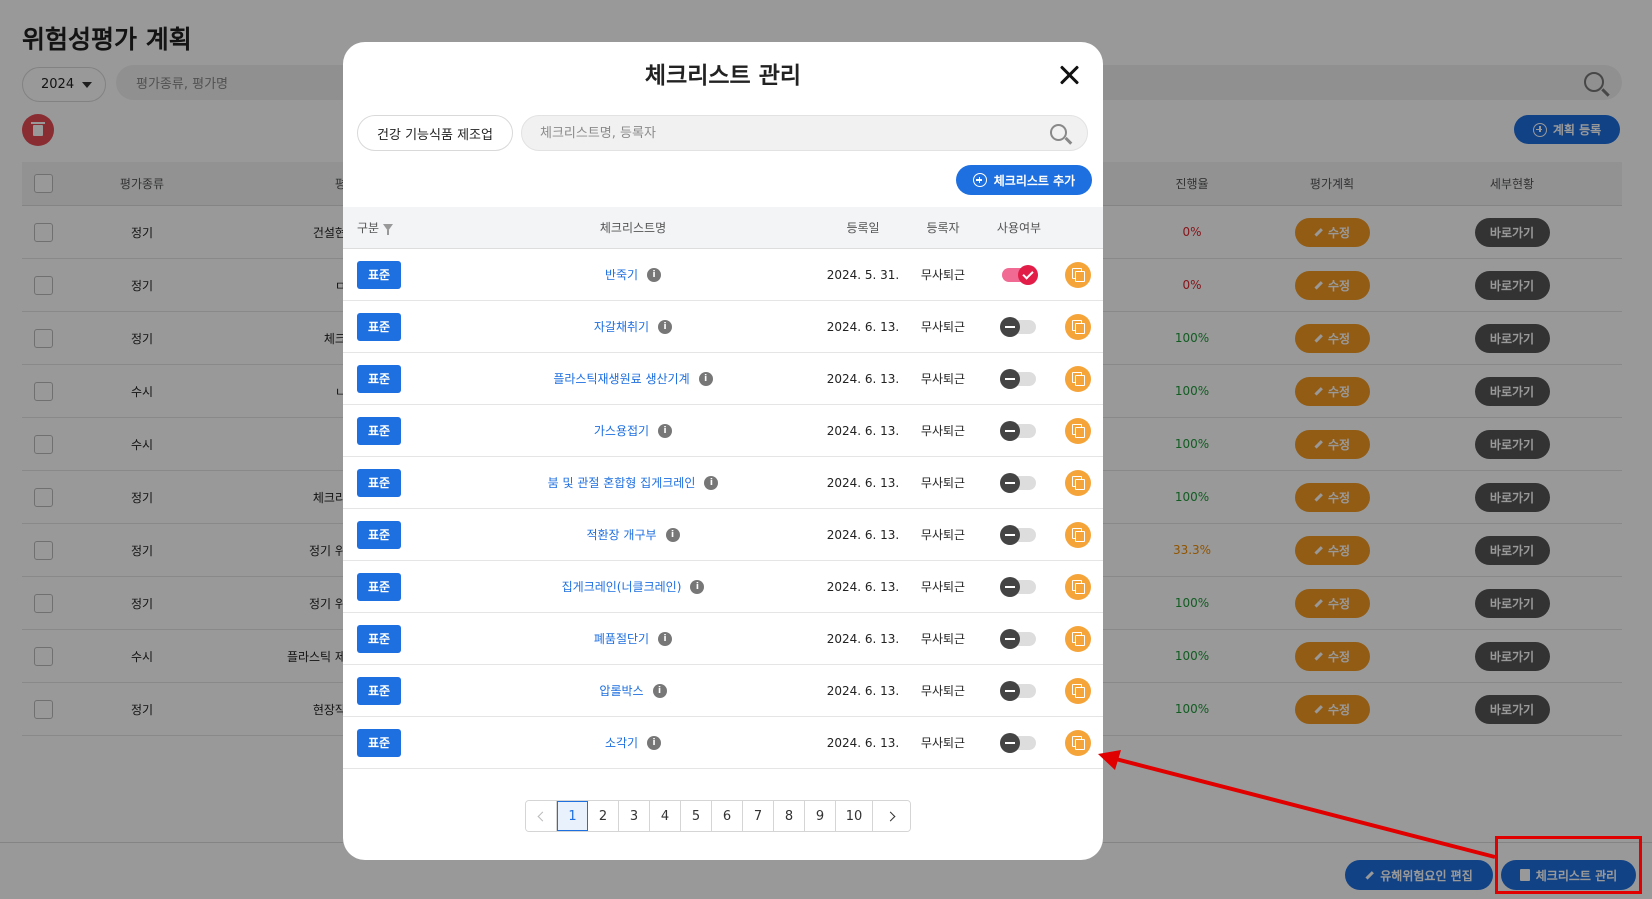 Image resolution: width=1652 pixels, height=899 pixels. Describe the element at coordinates (621, 690) in the screenshot. I see `checklist-name-link: 압롤박스` at that location.